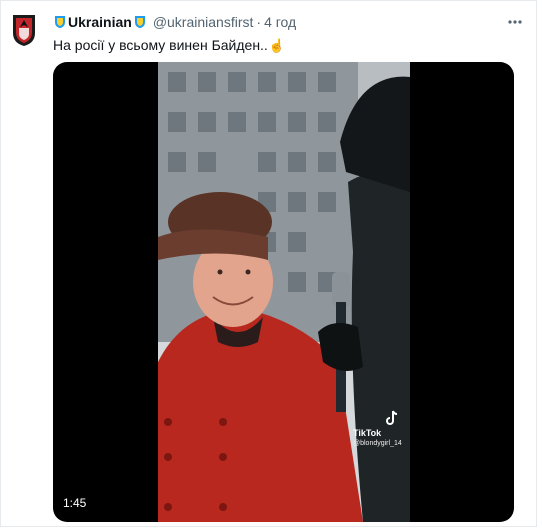 The image size is (542, 531). Describe the element at coordinates (100, 22) in the screenshot. I see `display-name: Ukrainian` at that location.